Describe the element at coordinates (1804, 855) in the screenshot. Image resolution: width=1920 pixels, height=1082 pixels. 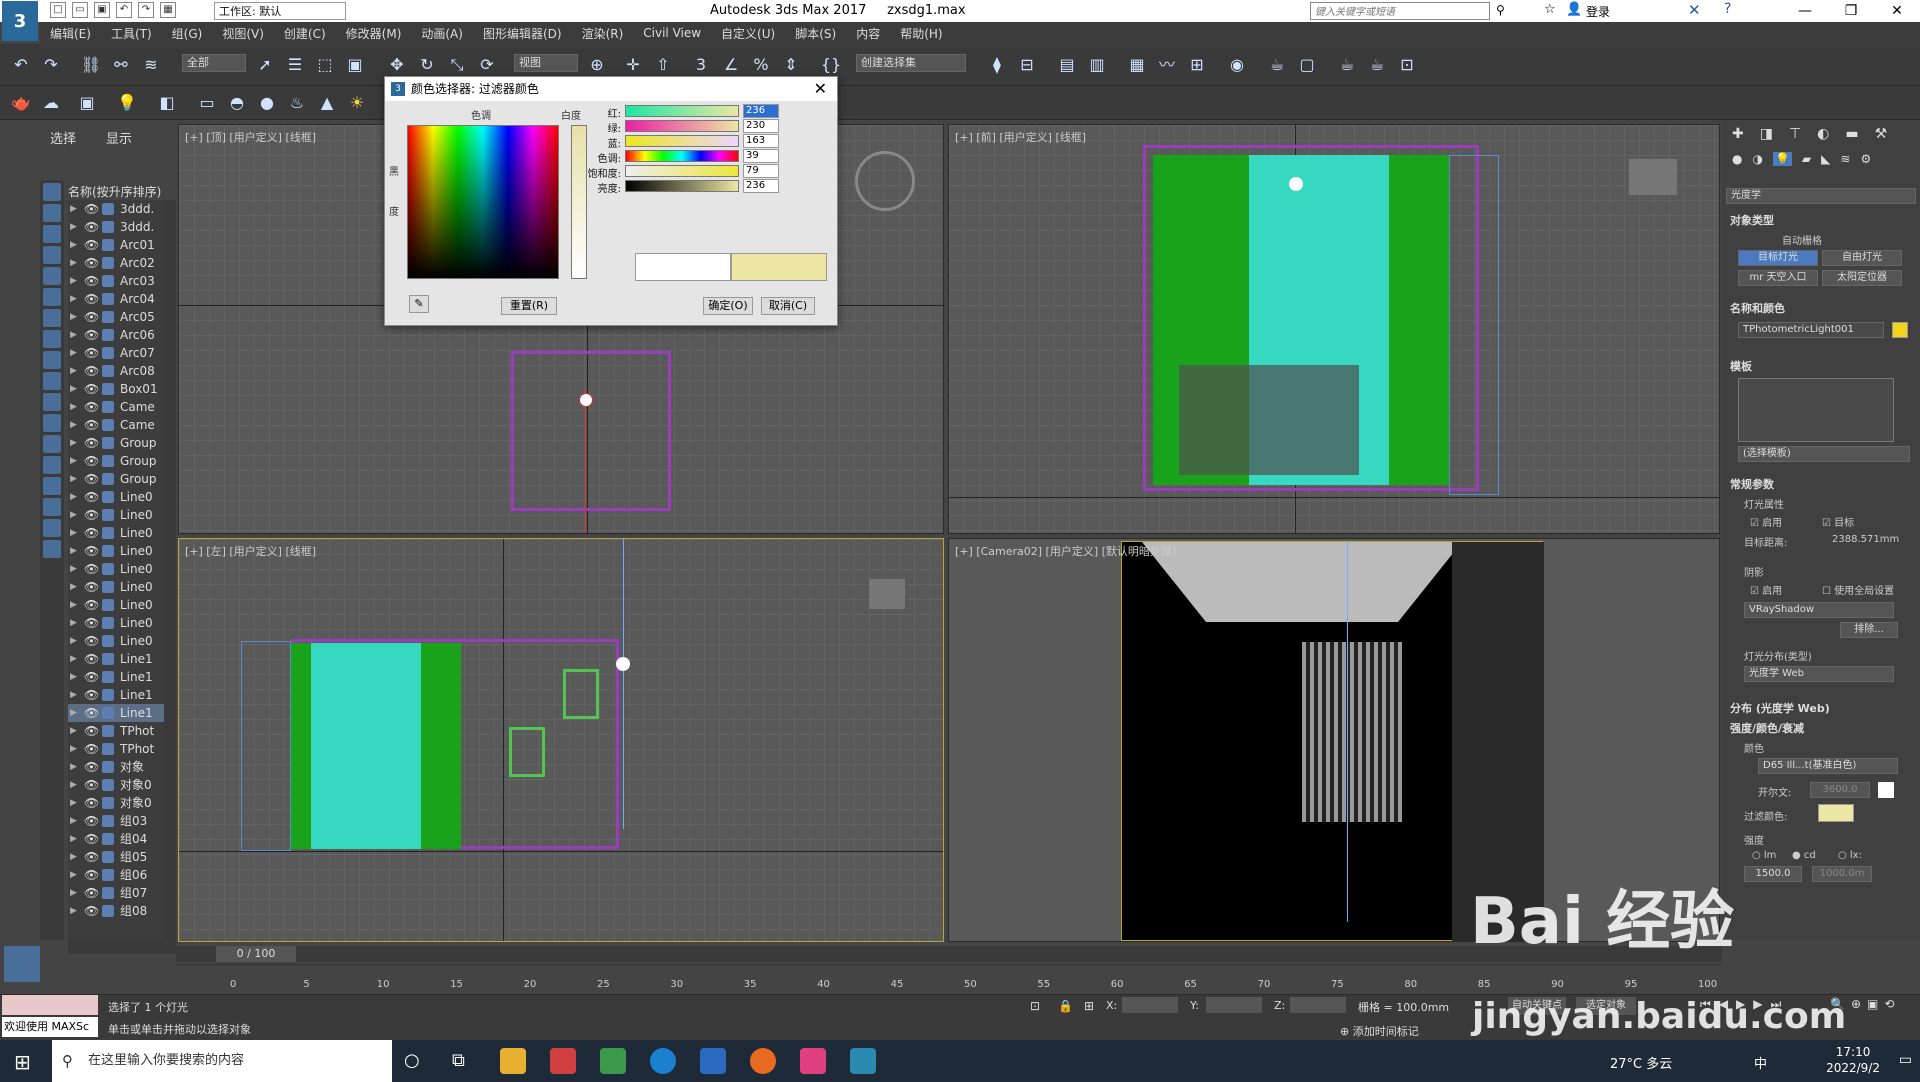
I see `unit-cd-radio: ● cd` at that location.